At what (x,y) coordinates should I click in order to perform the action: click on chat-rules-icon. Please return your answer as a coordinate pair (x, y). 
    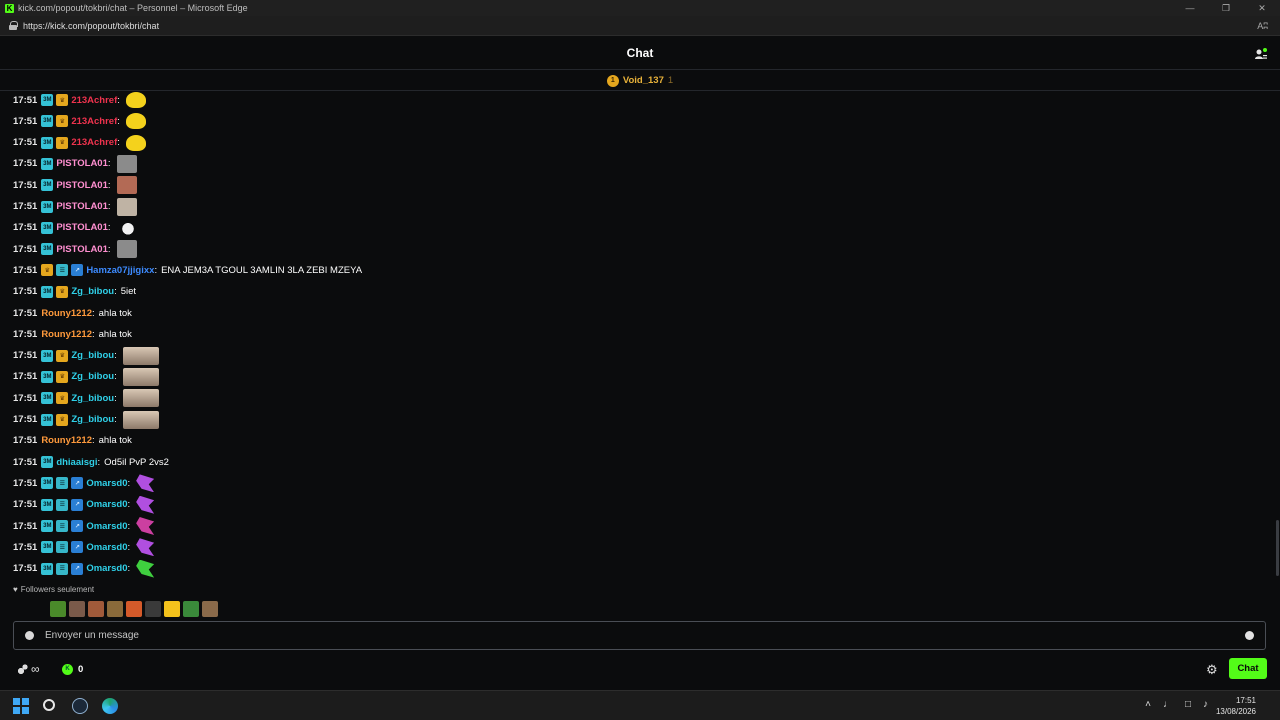
    Looking at the image, I should click on (29, 635).